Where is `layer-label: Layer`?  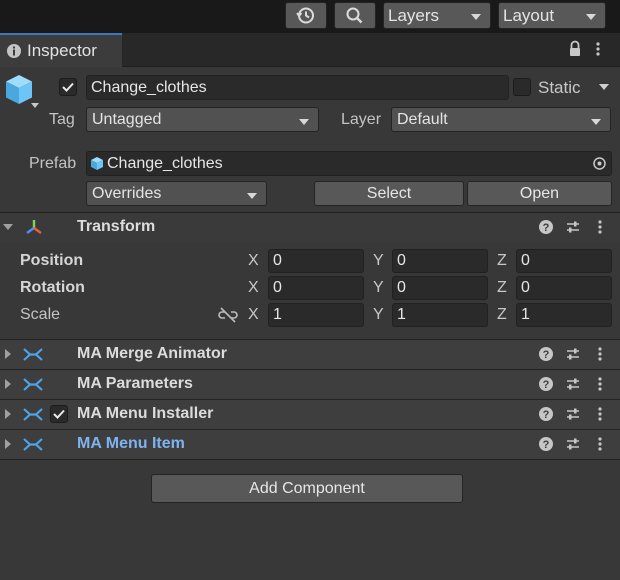
layer-label: Layer is located at coordinates (361, 119).